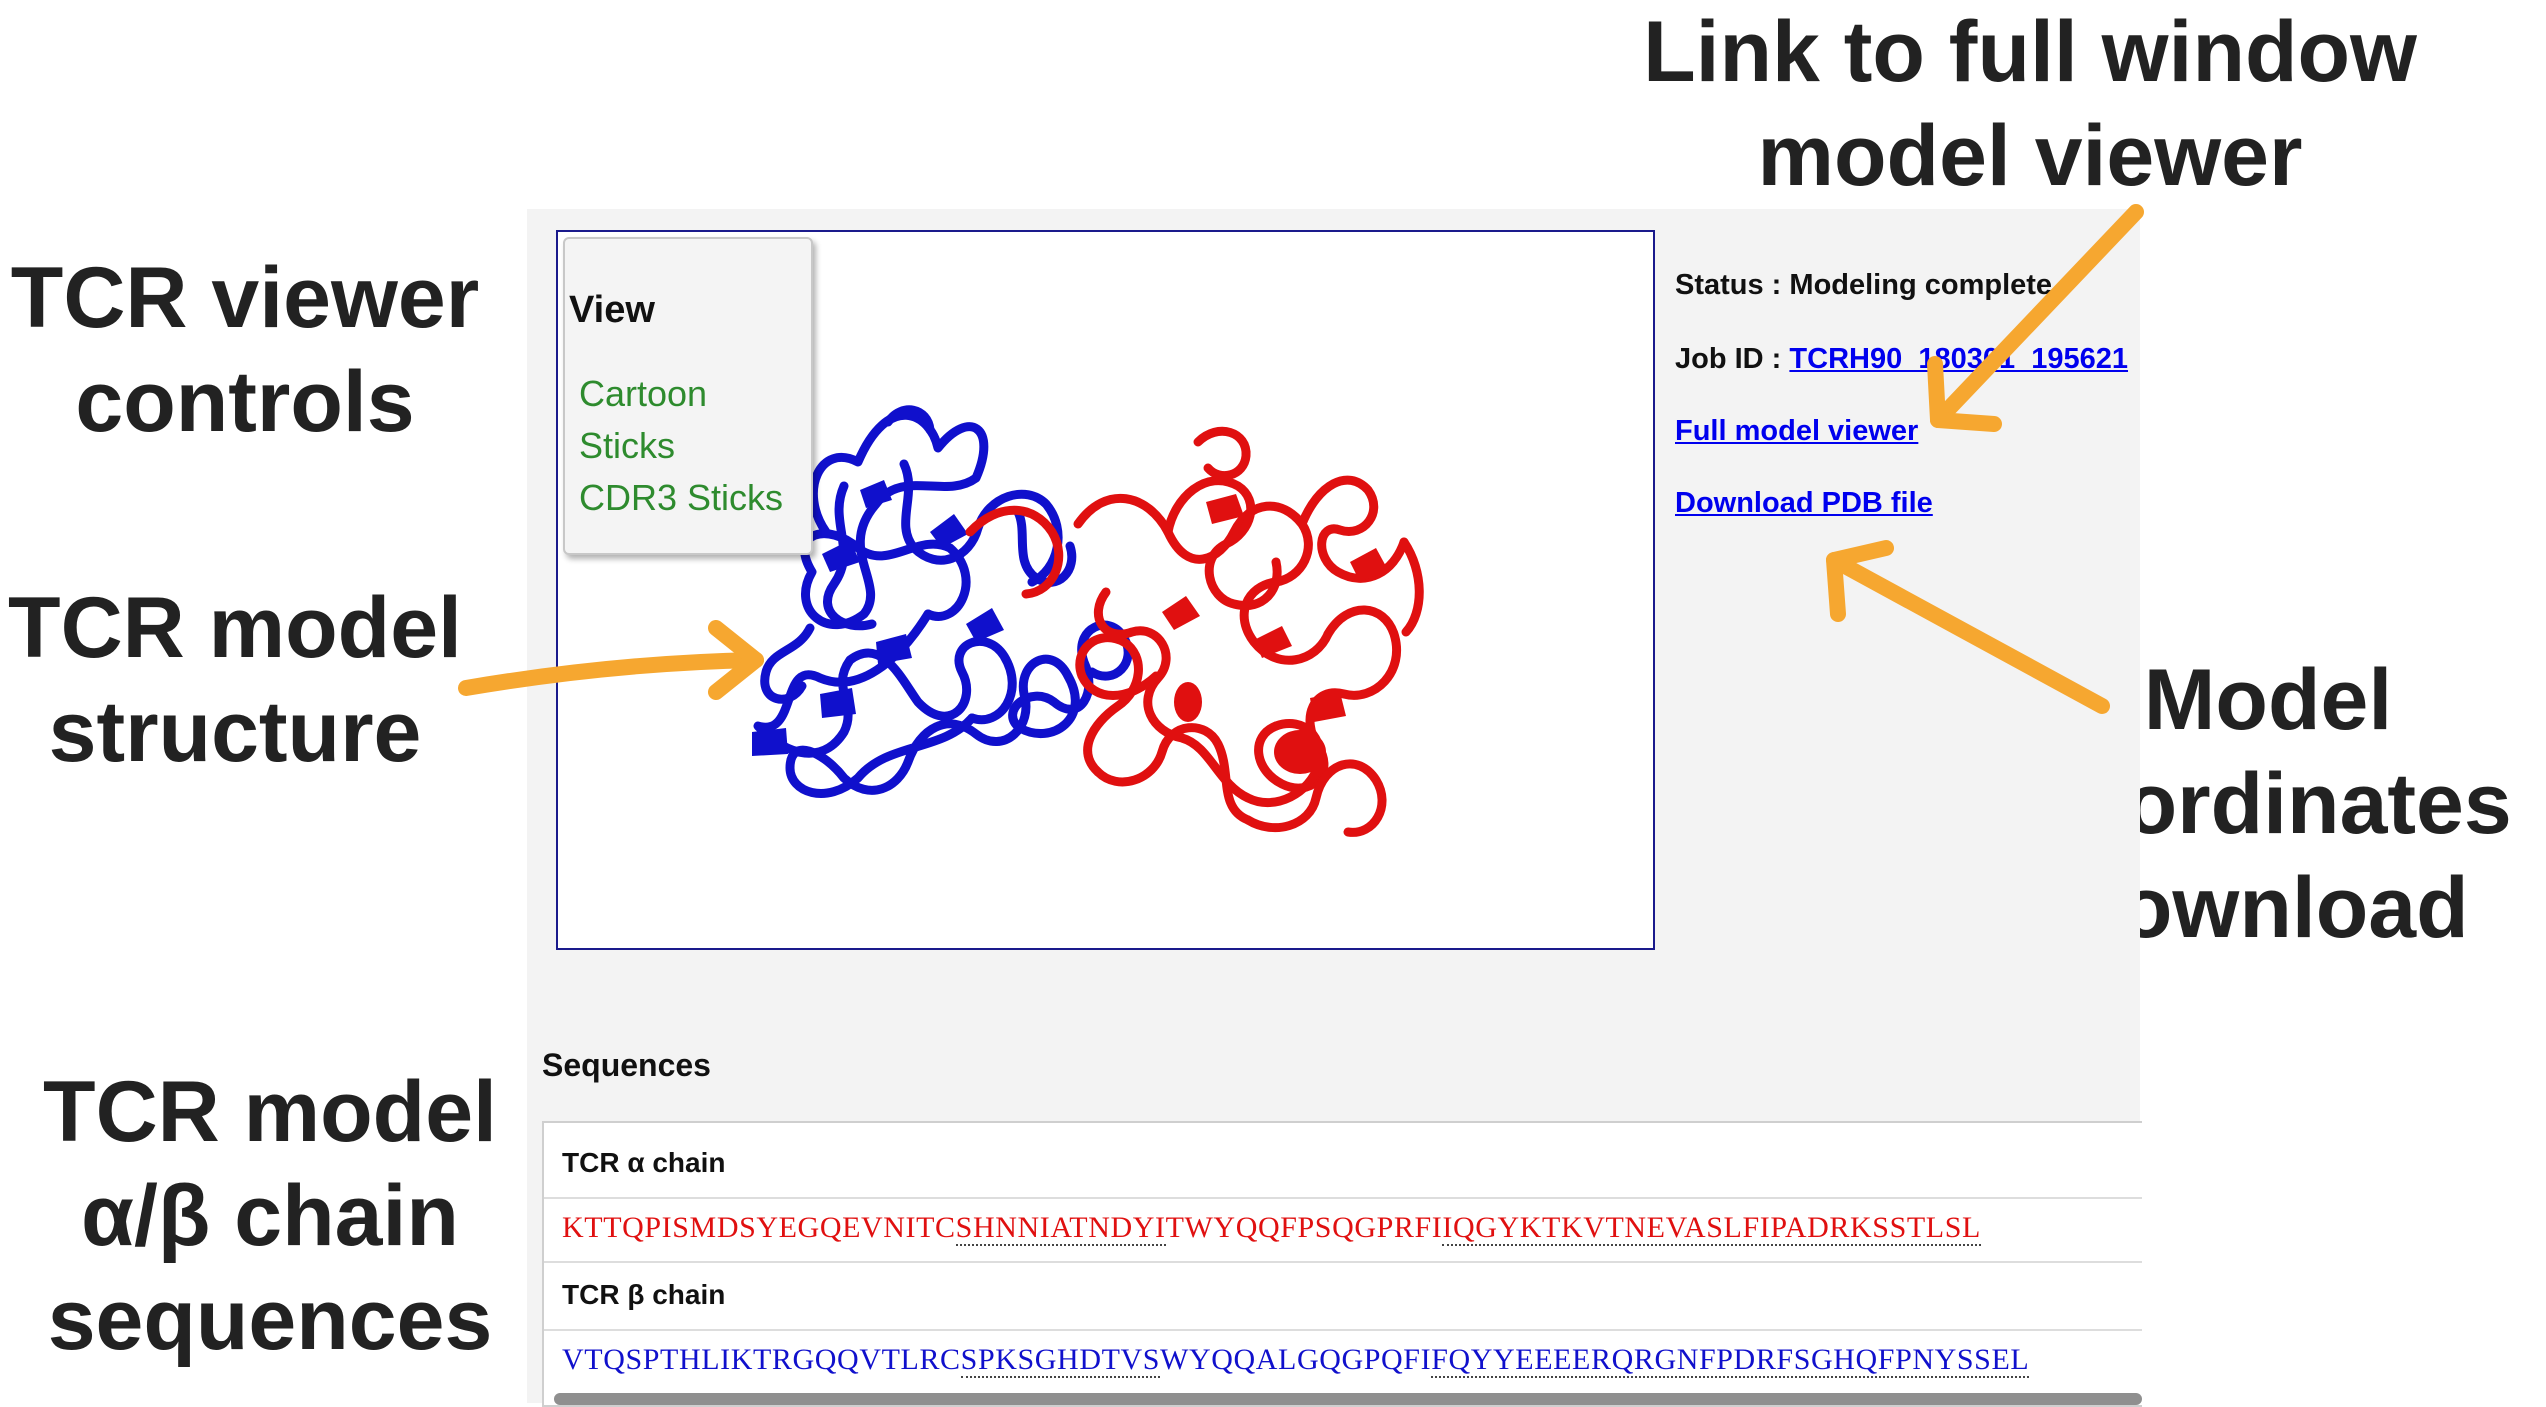 The image size is (2546, 1407). I want to click on full-model-viewer-row: Full model viewer, so click(1796, 431).